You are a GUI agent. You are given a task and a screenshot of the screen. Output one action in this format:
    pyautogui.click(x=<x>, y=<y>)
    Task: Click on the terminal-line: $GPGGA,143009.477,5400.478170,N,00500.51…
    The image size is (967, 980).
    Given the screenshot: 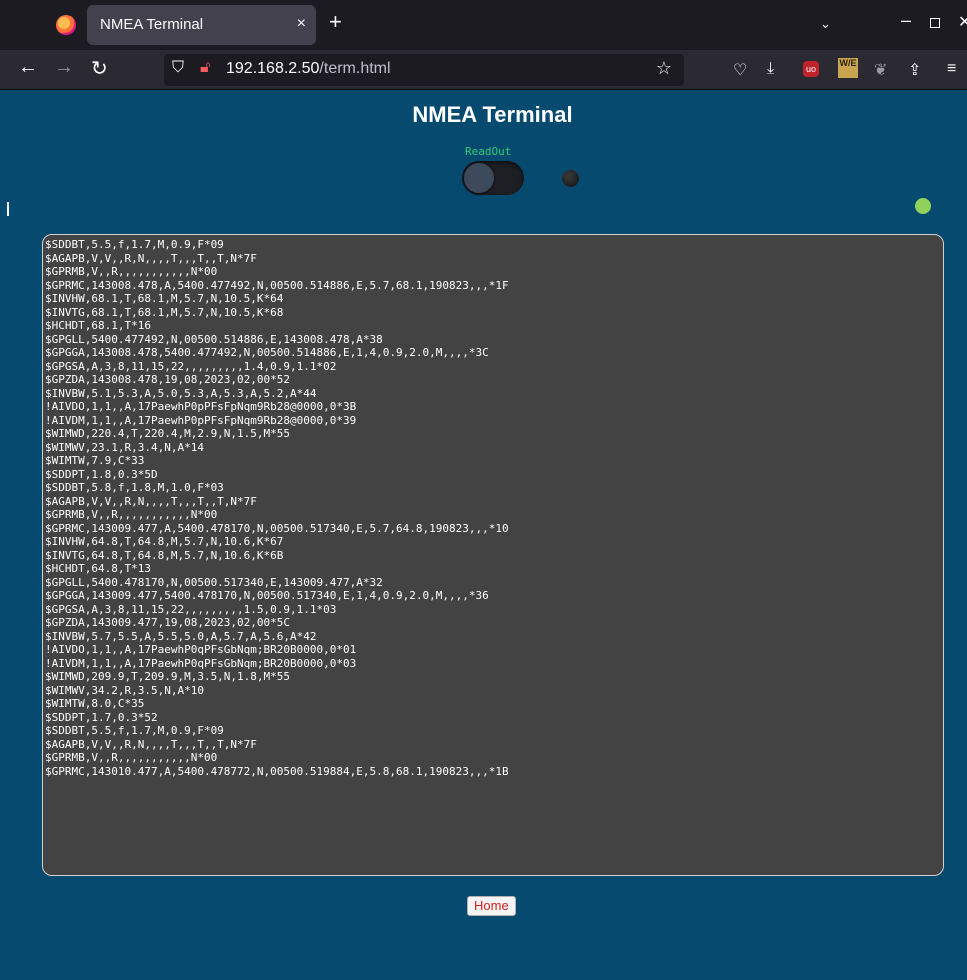 What is the action you would take?
    pyautogui.click(x=267, y=595)
    